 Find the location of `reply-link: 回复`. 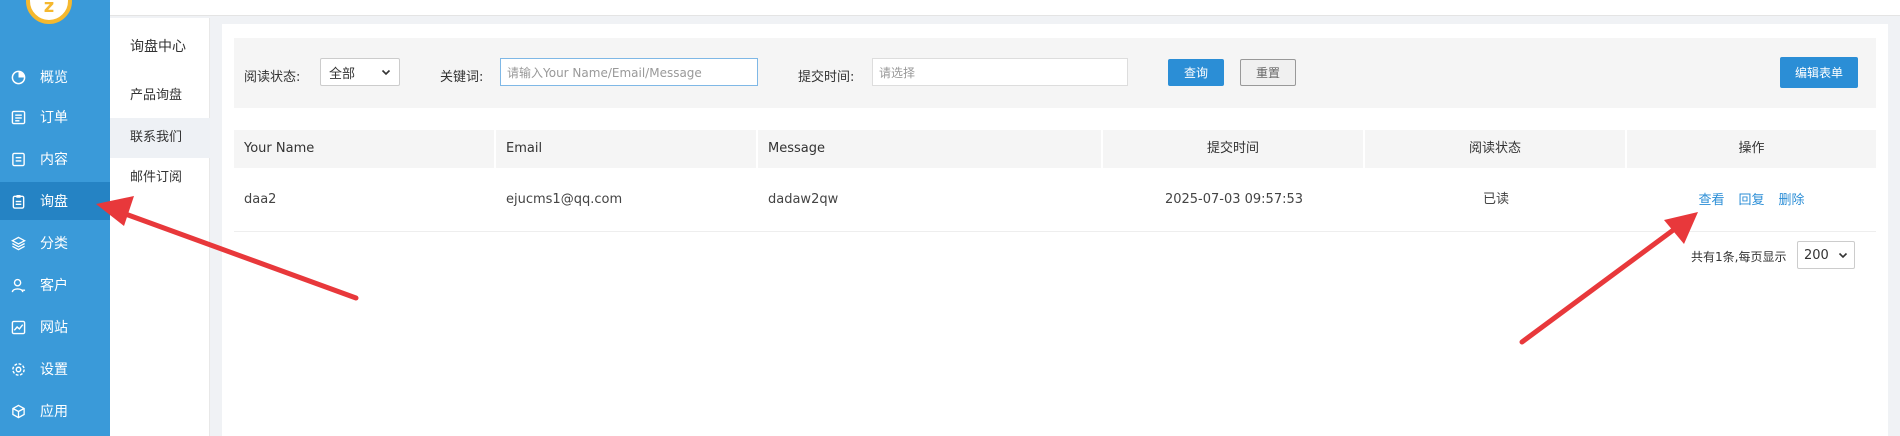

reply-link: 回复 is located at coordinates (1751, 200).